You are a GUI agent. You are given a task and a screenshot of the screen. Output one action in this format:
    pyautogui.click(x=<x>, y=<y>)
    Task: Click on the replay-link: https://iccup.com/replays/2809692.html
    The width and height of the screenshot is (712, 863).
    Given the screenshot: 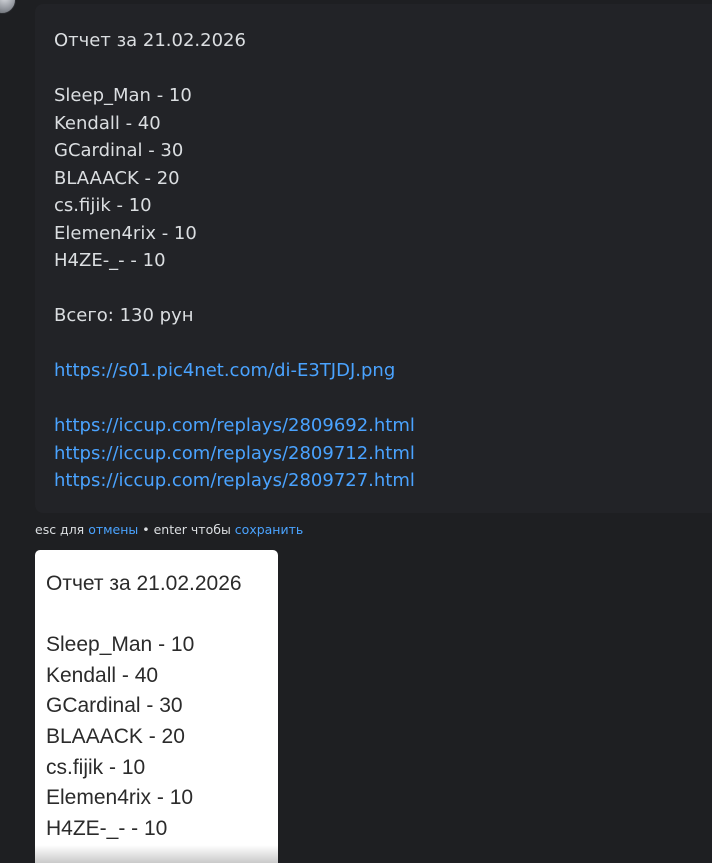 What is the action you would take?
    pyautogui.click(x=383, y=426)
    